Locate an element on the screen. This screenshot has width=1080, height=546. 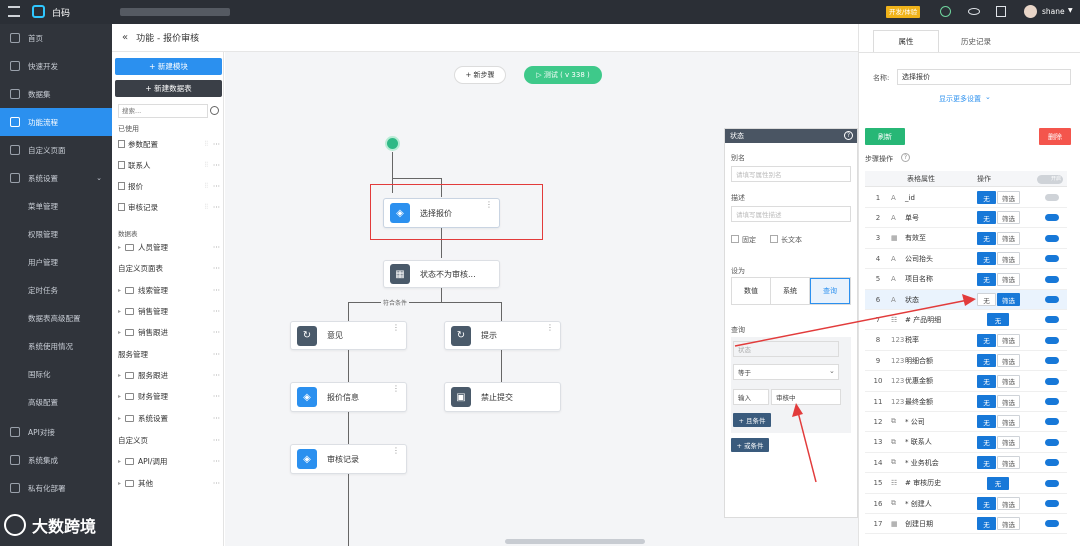
flow-node-forbid-submit: ▣ 禁止提交 is located at coordinates (502, 397).